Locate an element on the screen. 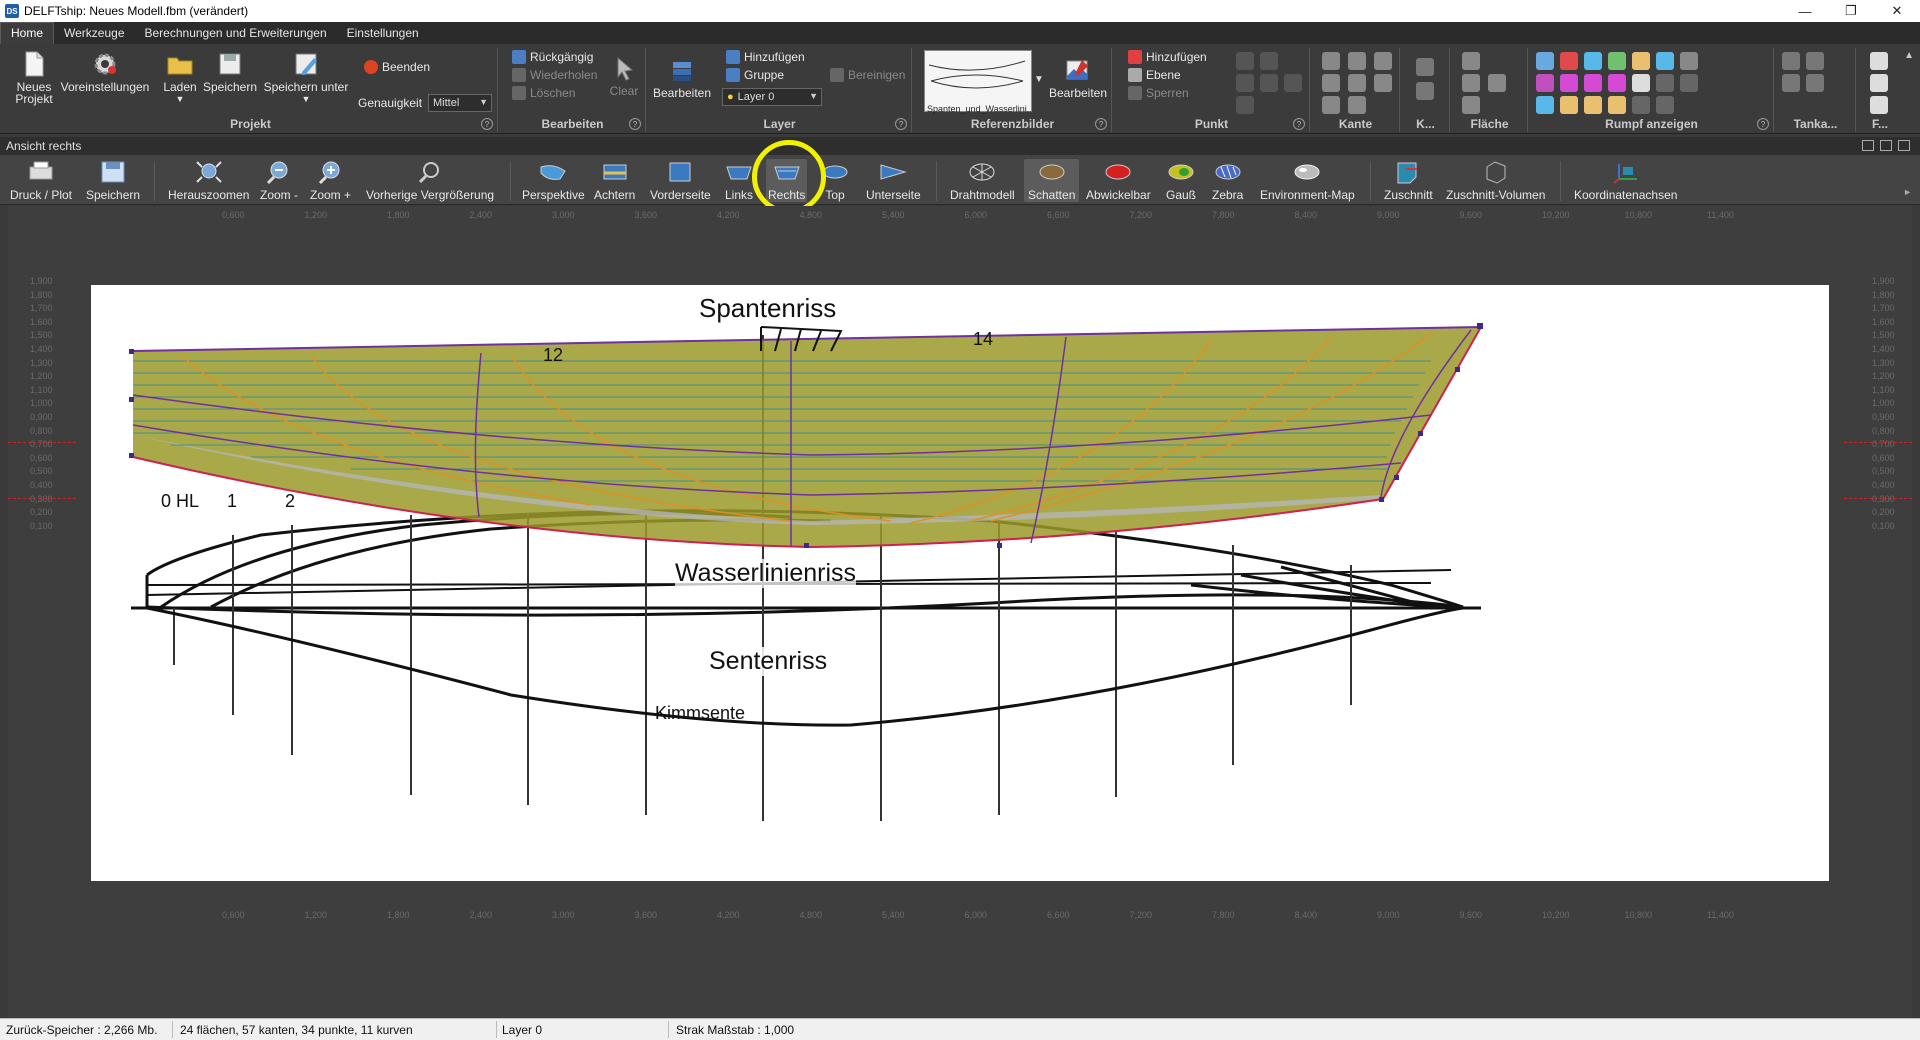 This screenshot has width=1920, height=1040. frame-tool-1-icon is located at coordinates (1879, 61).